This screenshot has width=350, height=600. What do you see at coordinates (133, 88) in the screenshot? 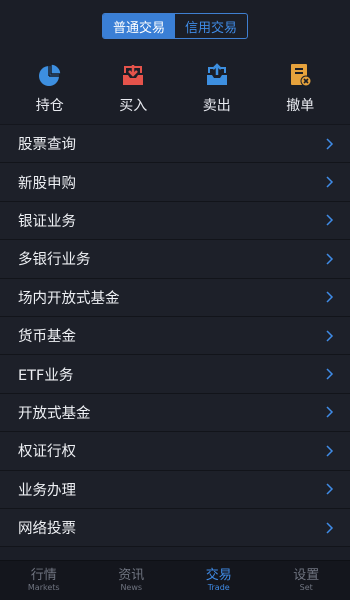
I see `buy-button: 买入` at bounding box center [133, 88].